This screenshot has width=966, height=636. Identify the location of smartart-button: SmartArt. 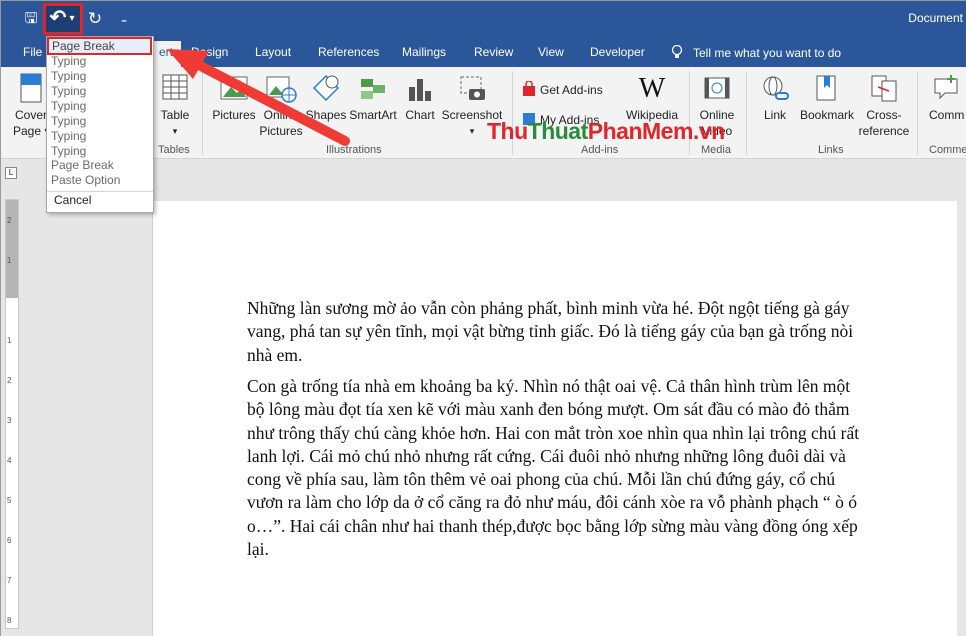
(373, 98).